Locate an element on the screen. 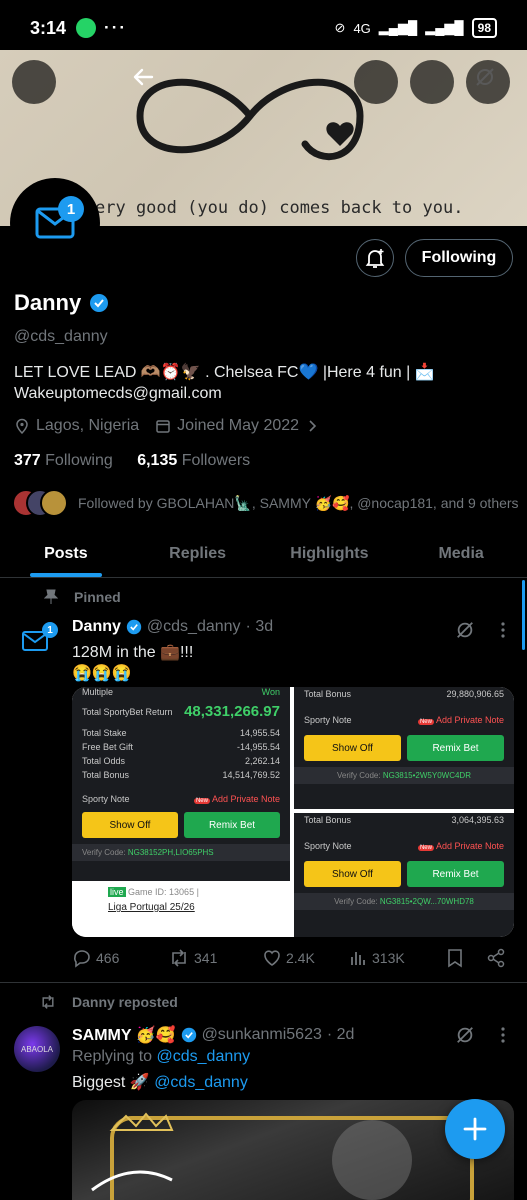 The width and height of the screenshot is (527, 1200). post2-author-handle: @sunkanmi5623 is located at coordinates (261, 1034).